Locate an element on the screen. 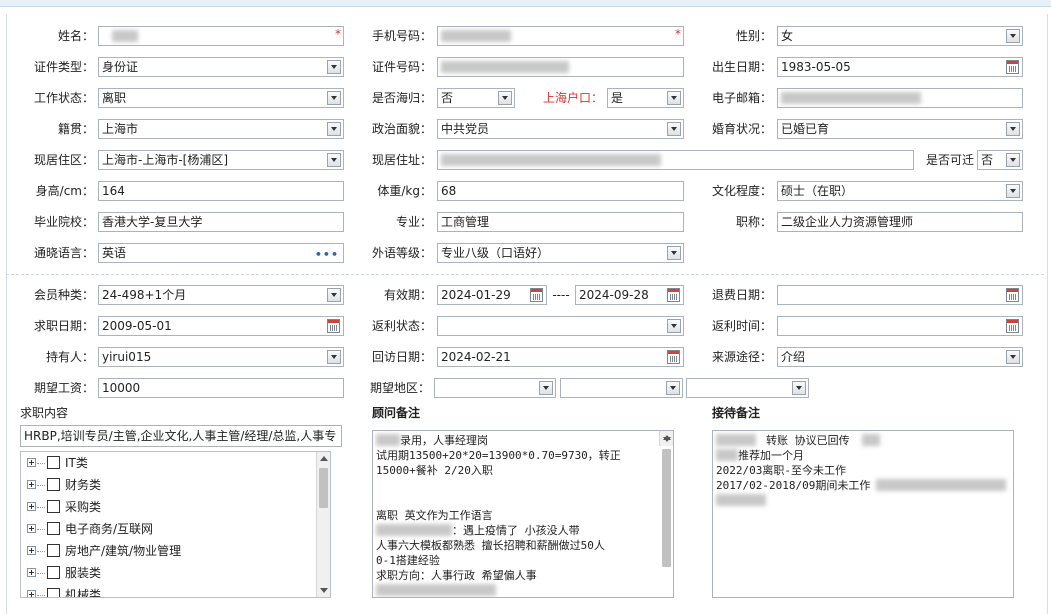  valid-from-field: 2024-01-29 is located at coordinates (492, 295).